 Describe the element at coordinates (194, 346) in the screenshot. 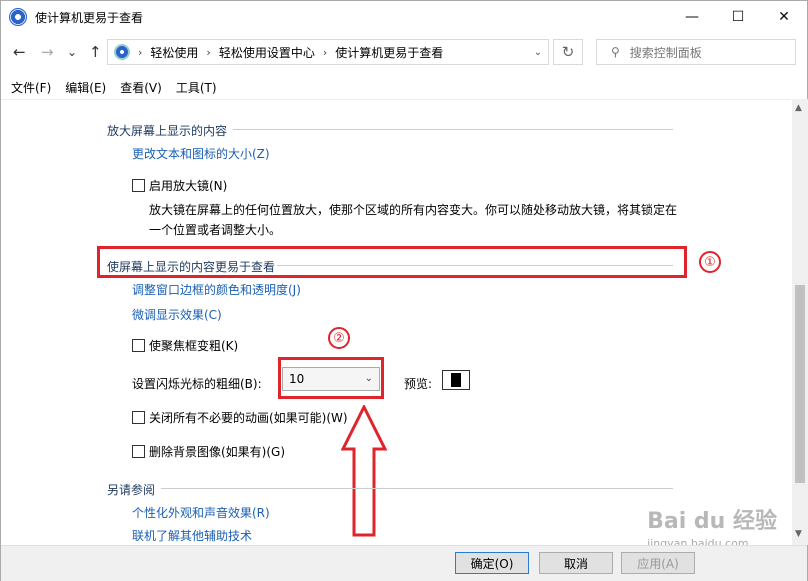

I see `thicker-focus-label: 使聚焦框变粗(K)` at that location.